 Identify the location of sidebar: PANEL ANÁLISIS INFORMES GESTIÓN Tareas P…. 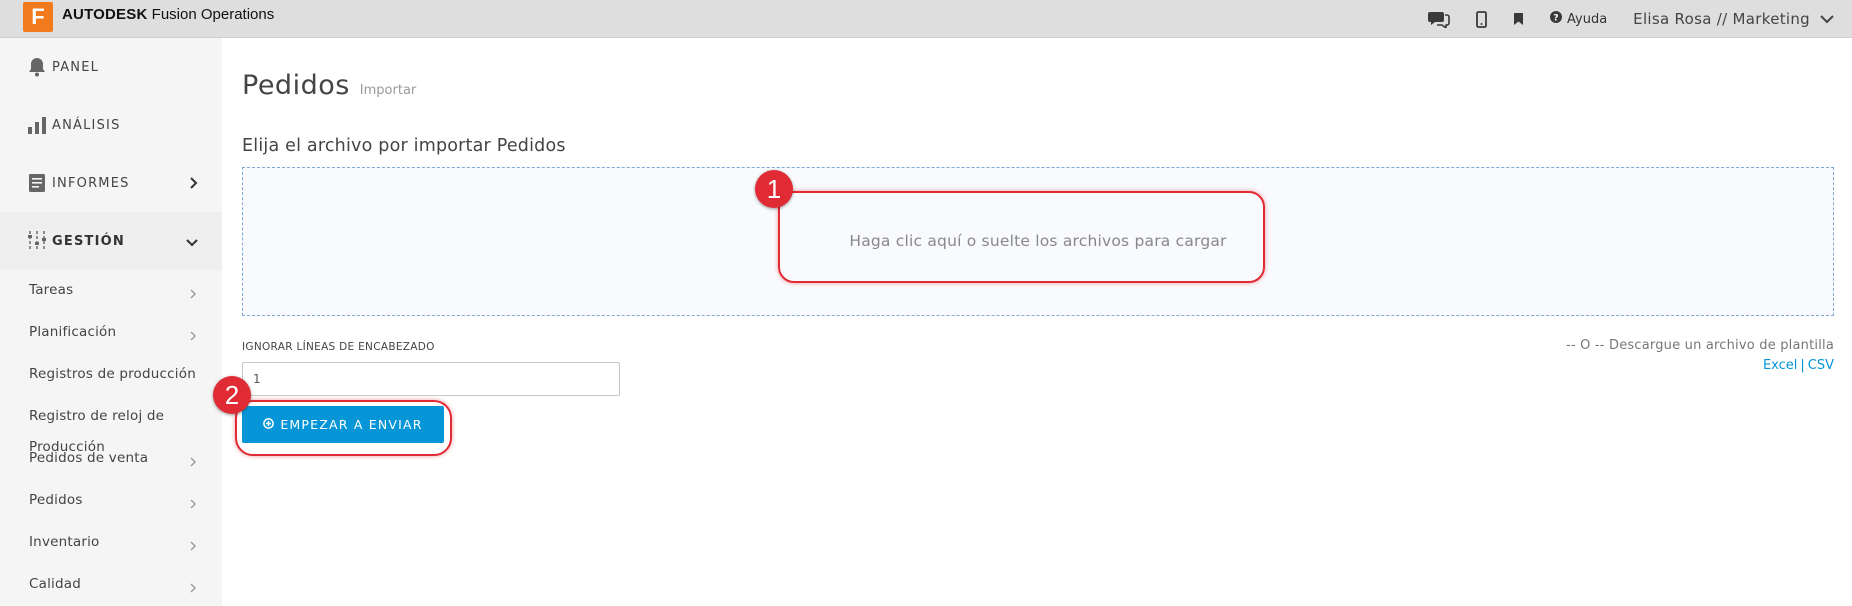
(111, 322).